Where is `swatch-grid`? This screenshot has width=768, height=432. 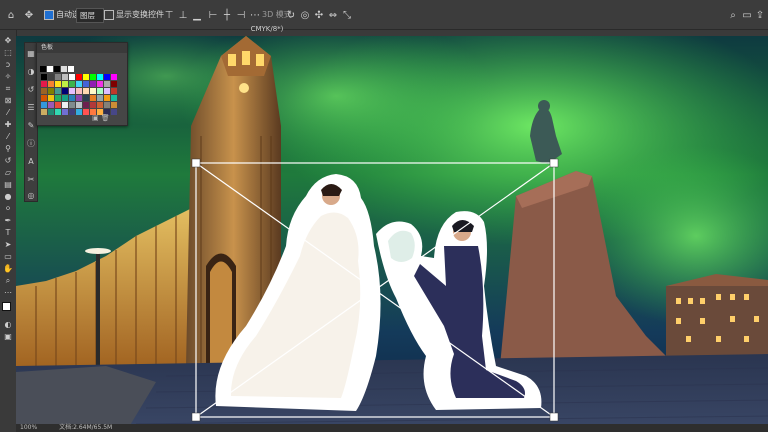
swatch-grid is located at coordinates (80, 94).